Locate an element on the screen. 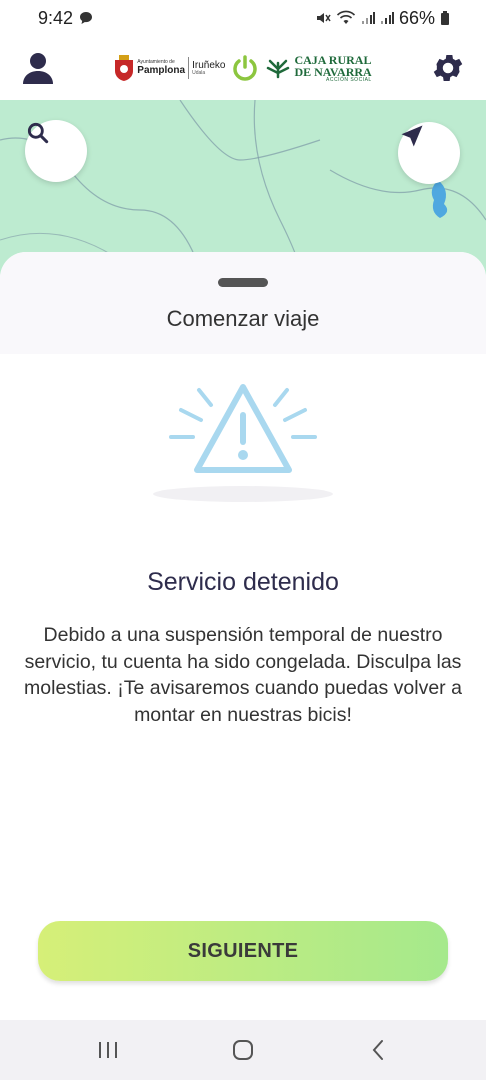 This screenshot has height=1080, width=486. navigation-arrow-icon is located at coordinates (412, 136).